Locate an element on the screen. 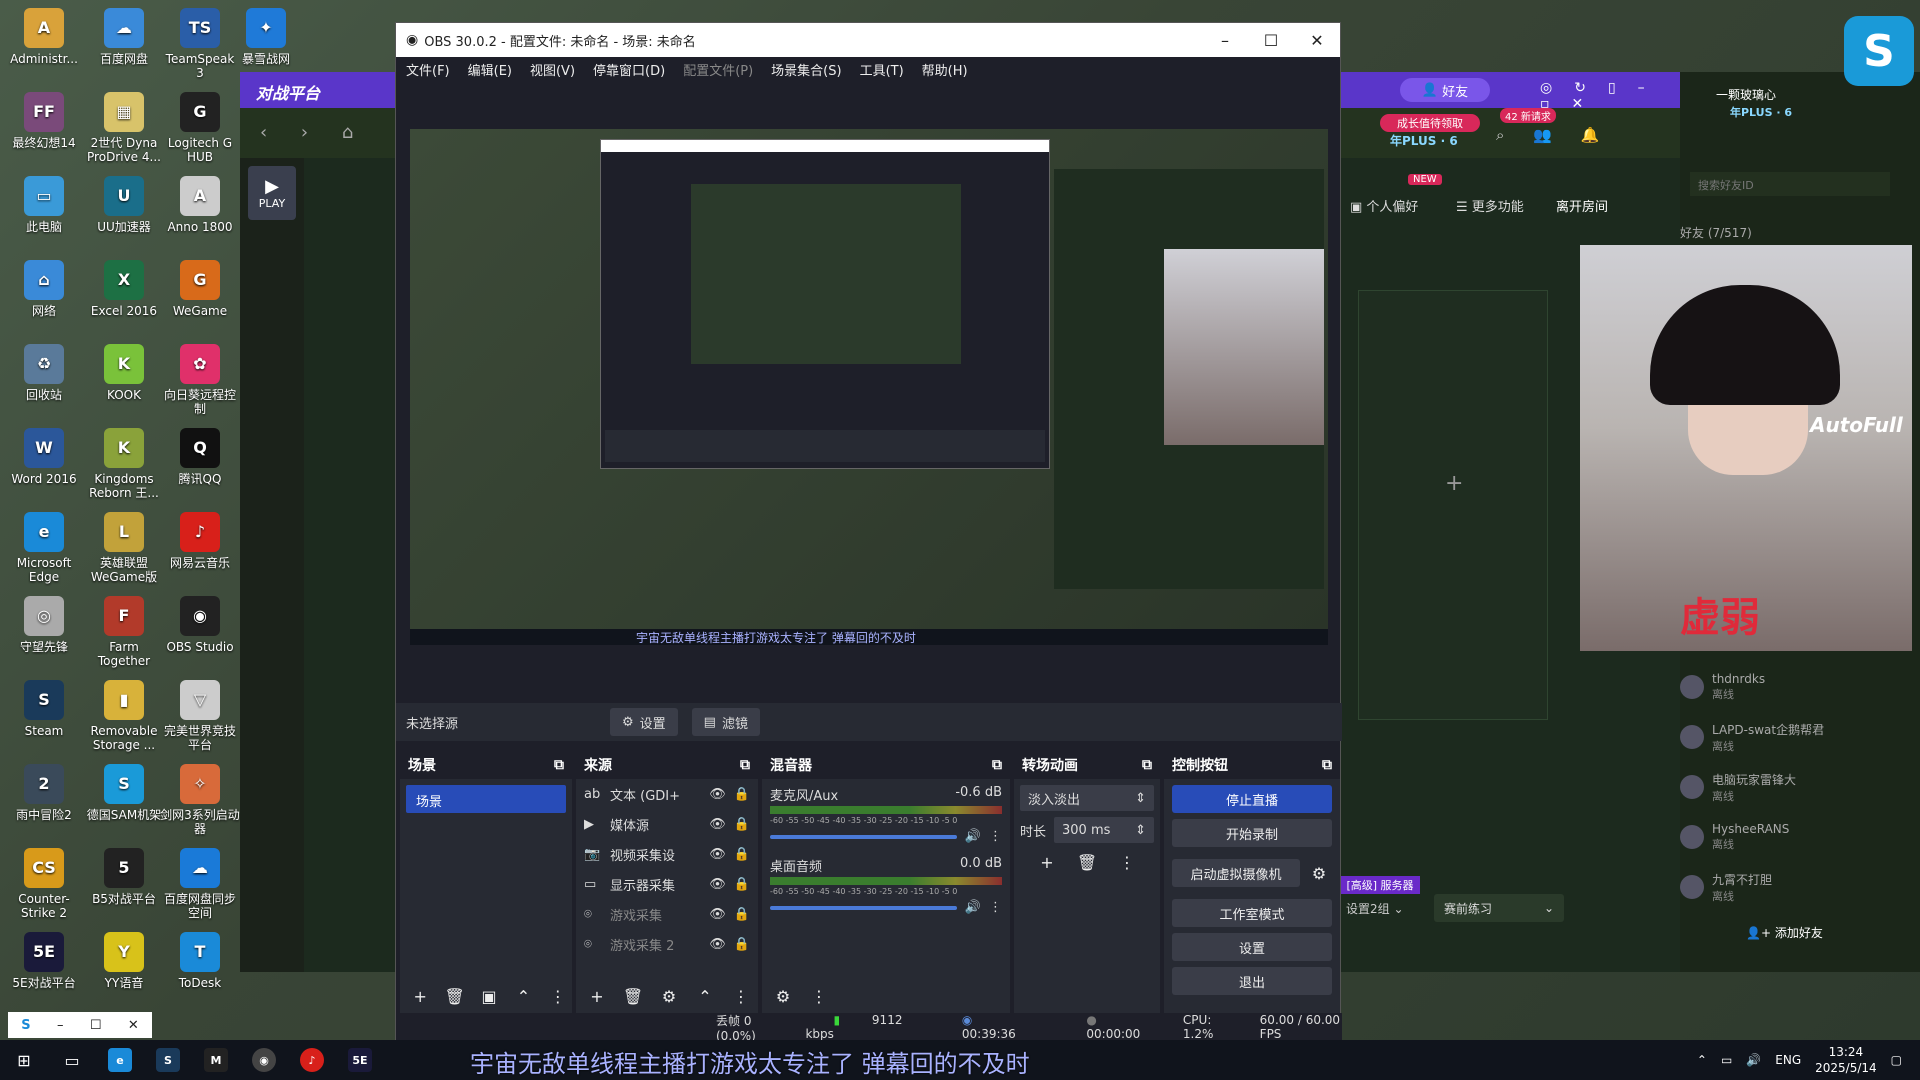  language-indicator: ENG is located at coordinates (1788, 1060).